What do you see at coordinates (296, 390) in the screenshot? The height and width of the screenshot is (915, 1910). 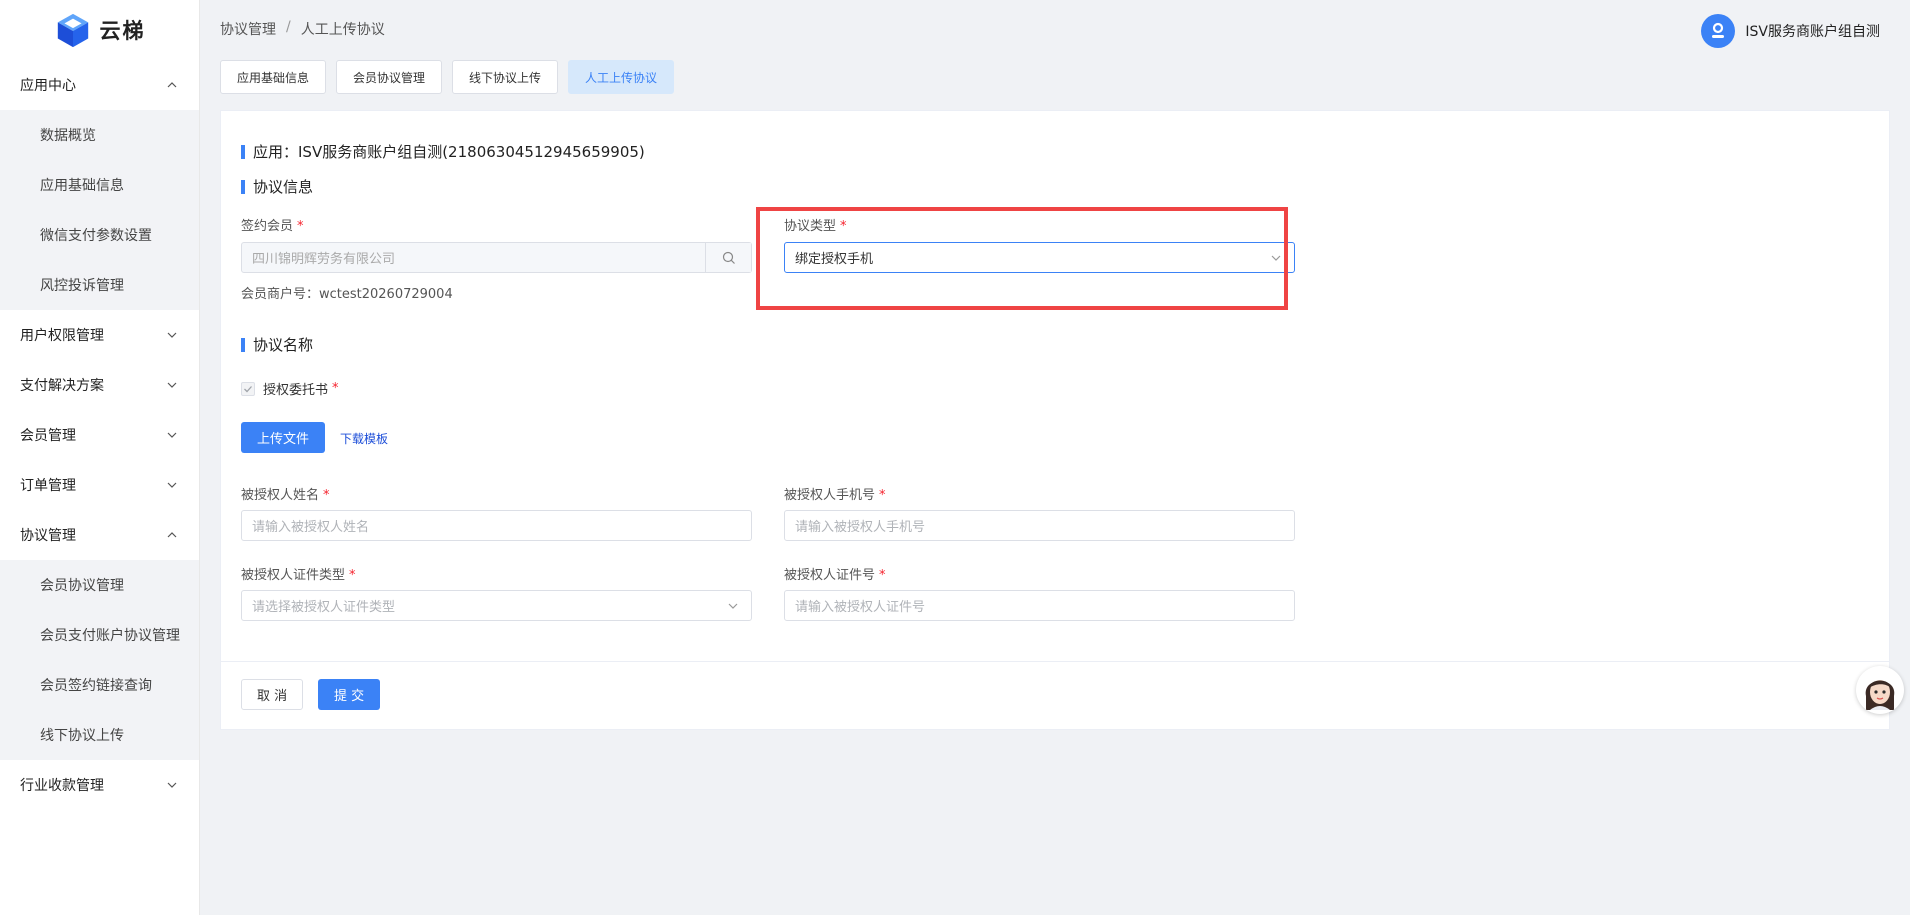 I see `checkbox-label: 授权委托书` at bounding box center [296, 390].